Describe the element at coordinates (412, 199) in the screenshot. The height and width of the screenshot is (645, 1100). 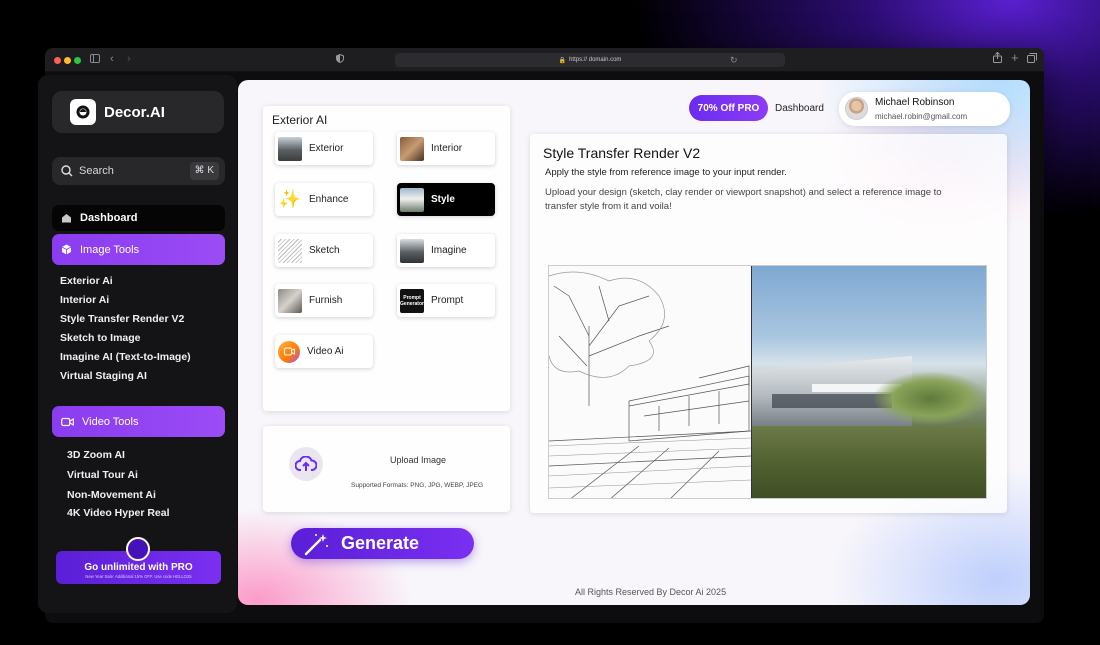
I see `style-thumbnail-icon` at that location.